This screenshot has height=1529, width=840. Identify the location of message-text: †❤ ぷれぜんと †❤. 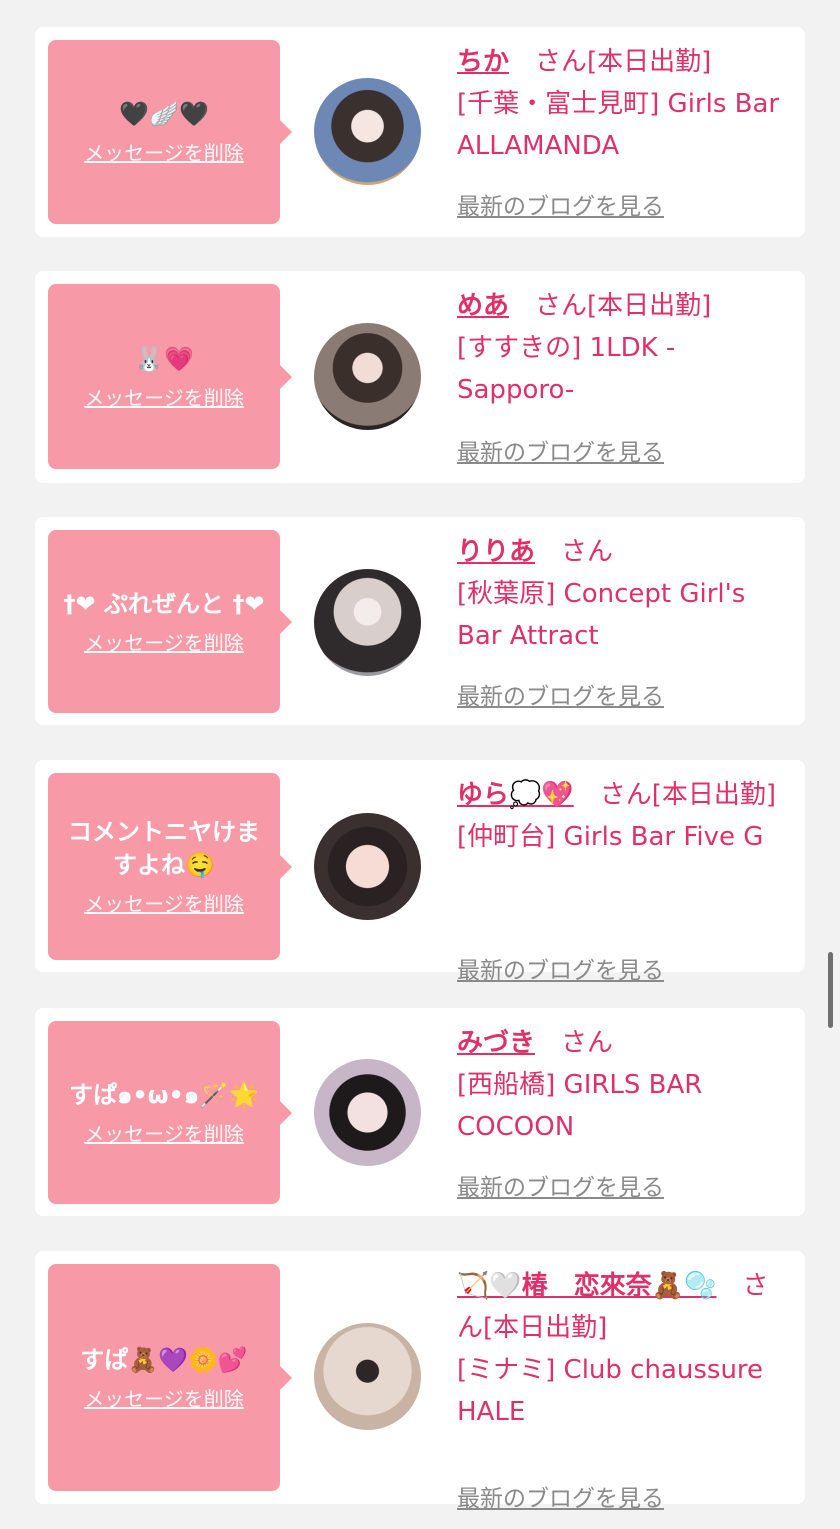
(164, 603).